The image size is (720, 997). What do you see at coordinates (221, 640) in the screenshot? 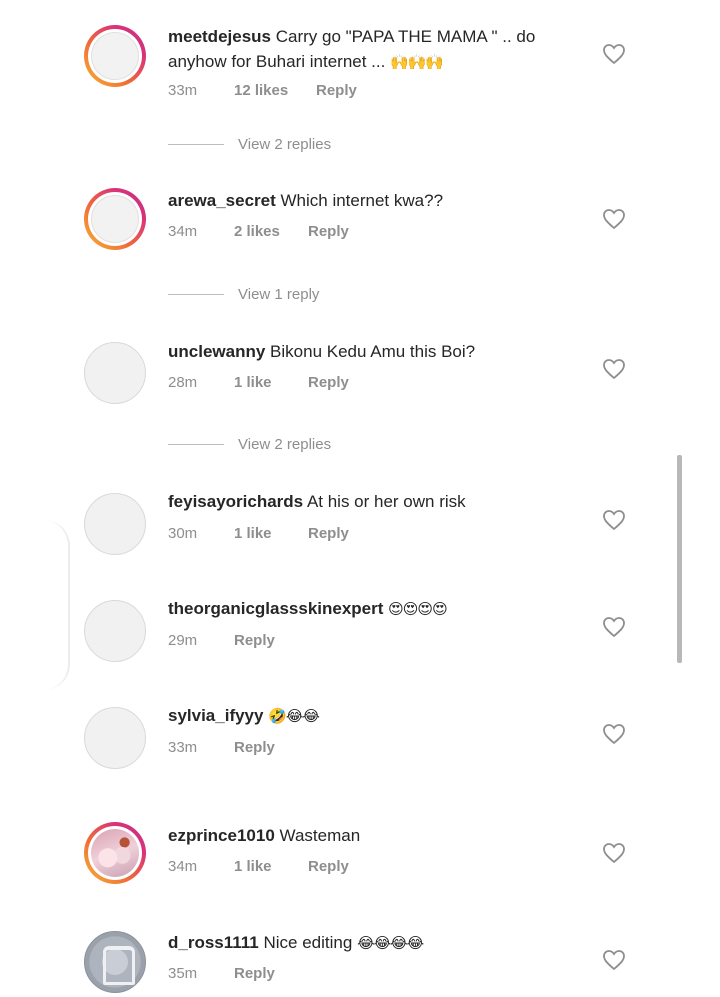
I see `comment-meta: 29m Reply` at bounding box center [221, 640].